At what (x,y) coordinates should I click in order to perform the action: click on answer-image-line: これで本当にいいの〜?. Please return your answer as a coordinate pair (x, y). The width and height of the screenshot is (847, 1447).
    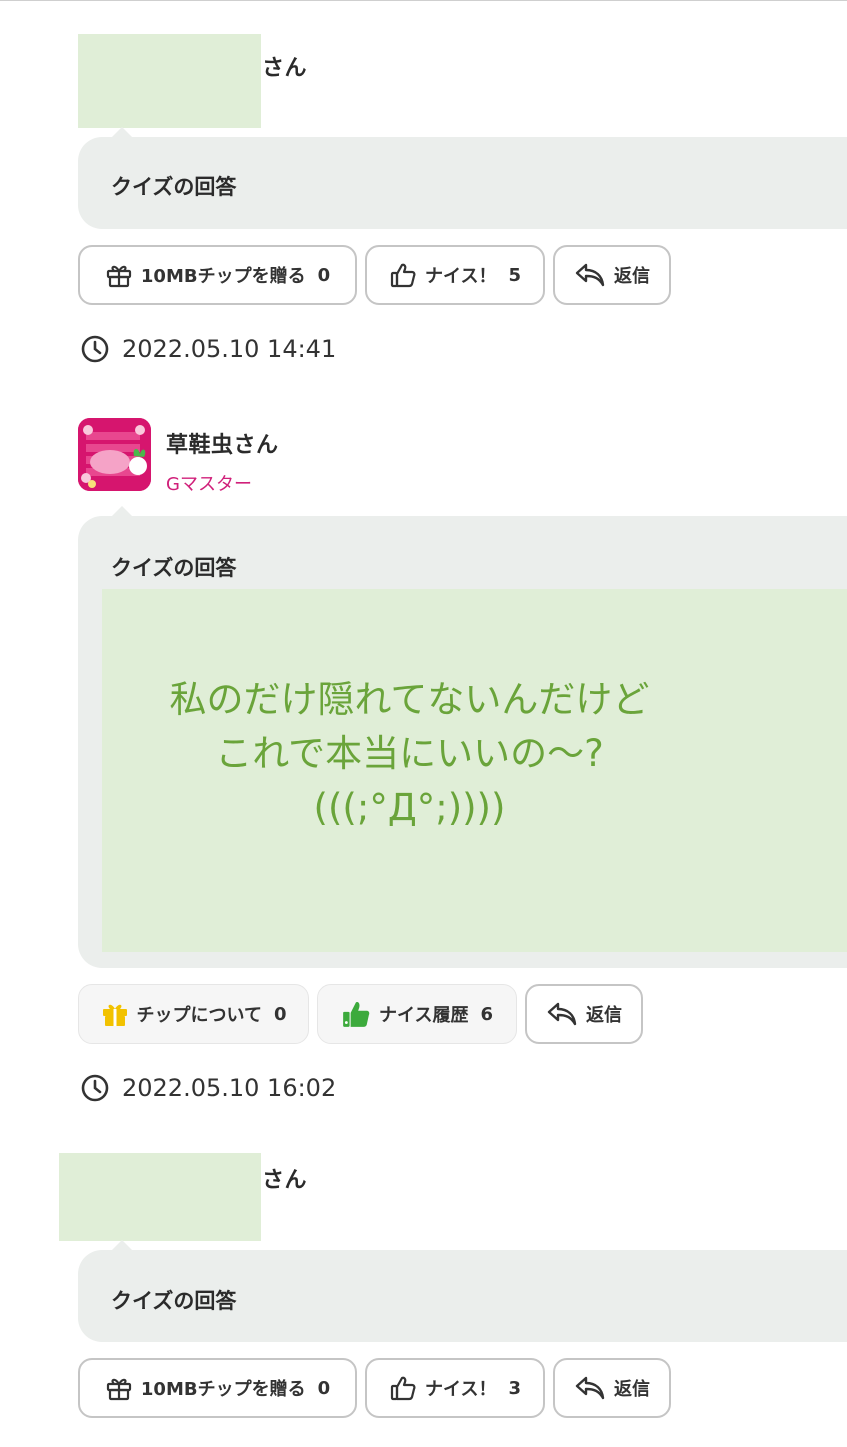
    Looking at the image, I should click on (409, 753).